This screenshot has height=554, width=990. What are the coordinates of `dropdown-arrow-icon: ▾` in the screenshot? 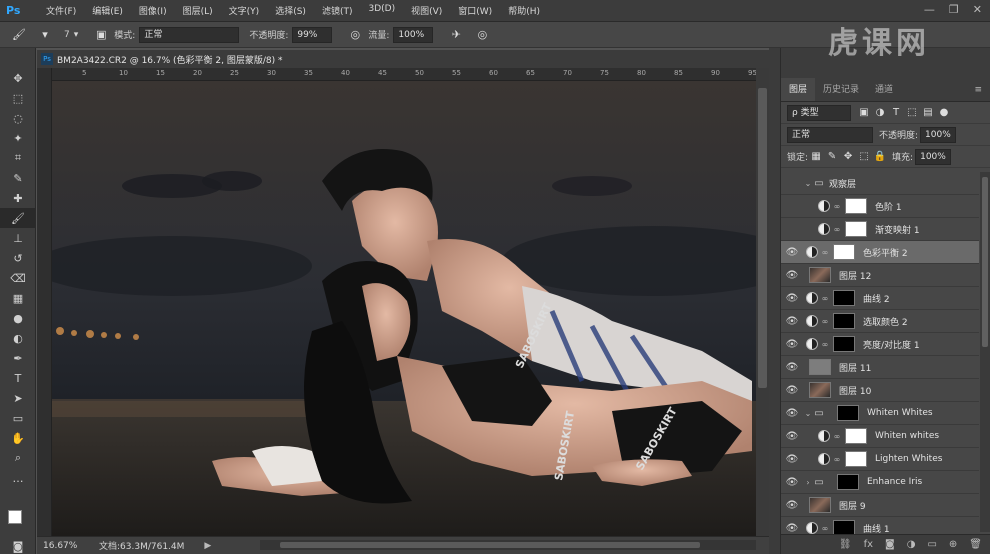 It's located at (45, 35).